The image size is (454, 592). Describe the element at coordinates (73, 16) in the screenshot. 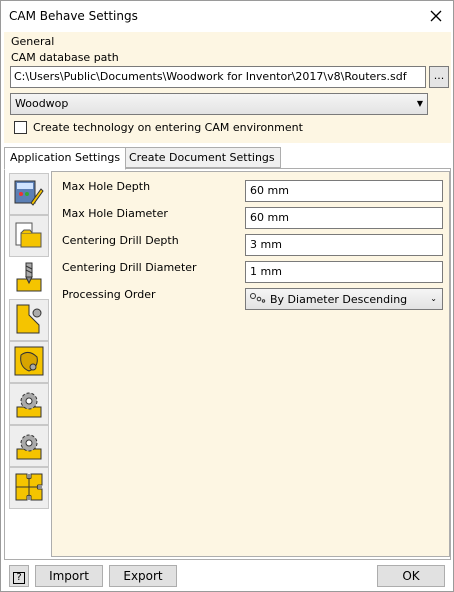

I see `window-title: CAM Behave Settings` at that location.